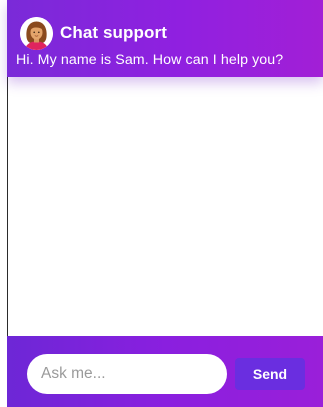  I want to click on send-button: Send, so click(270, 374).